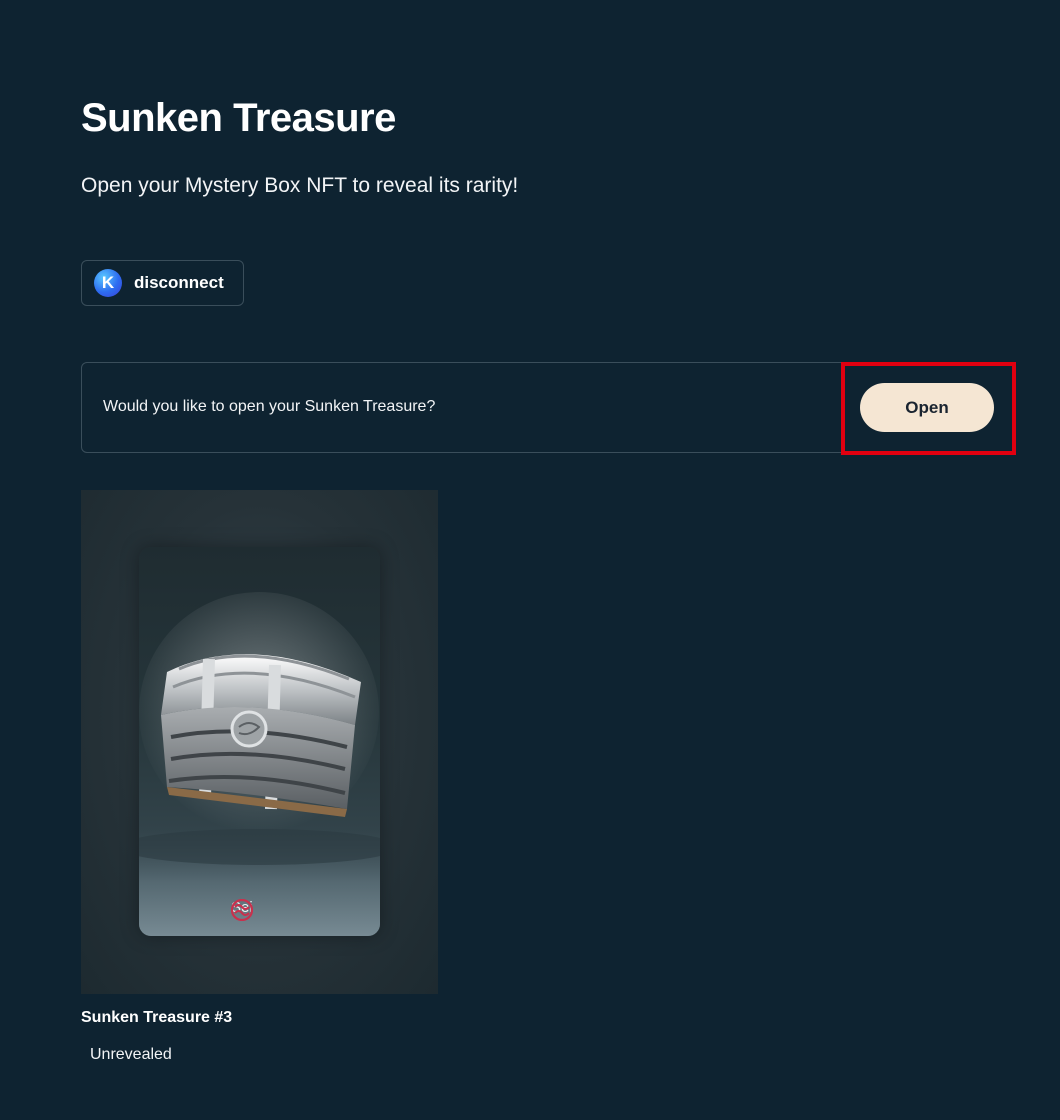 The height and width of the screenshot is (1120, 1060). Describe the element at coordinates (927, 407) in the screenshot. I see `open-button: Open` at that location.